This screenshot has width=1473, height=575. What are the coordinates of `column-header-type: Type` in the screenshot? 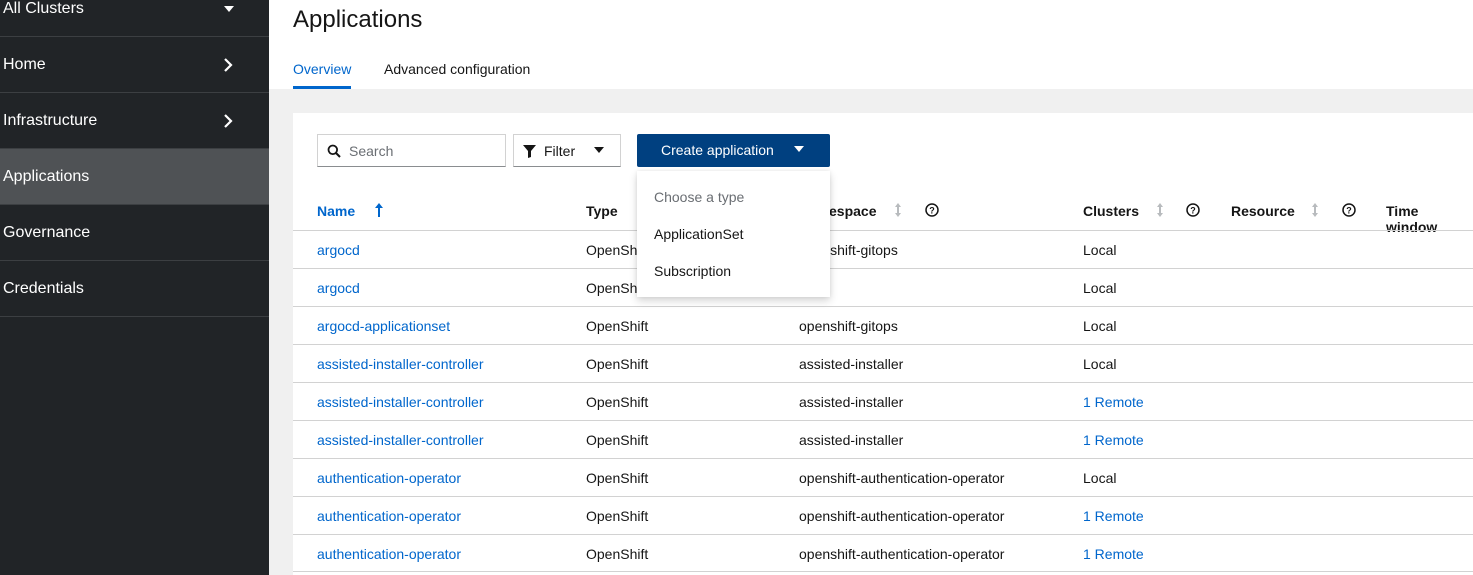 It's located at (602, 211).